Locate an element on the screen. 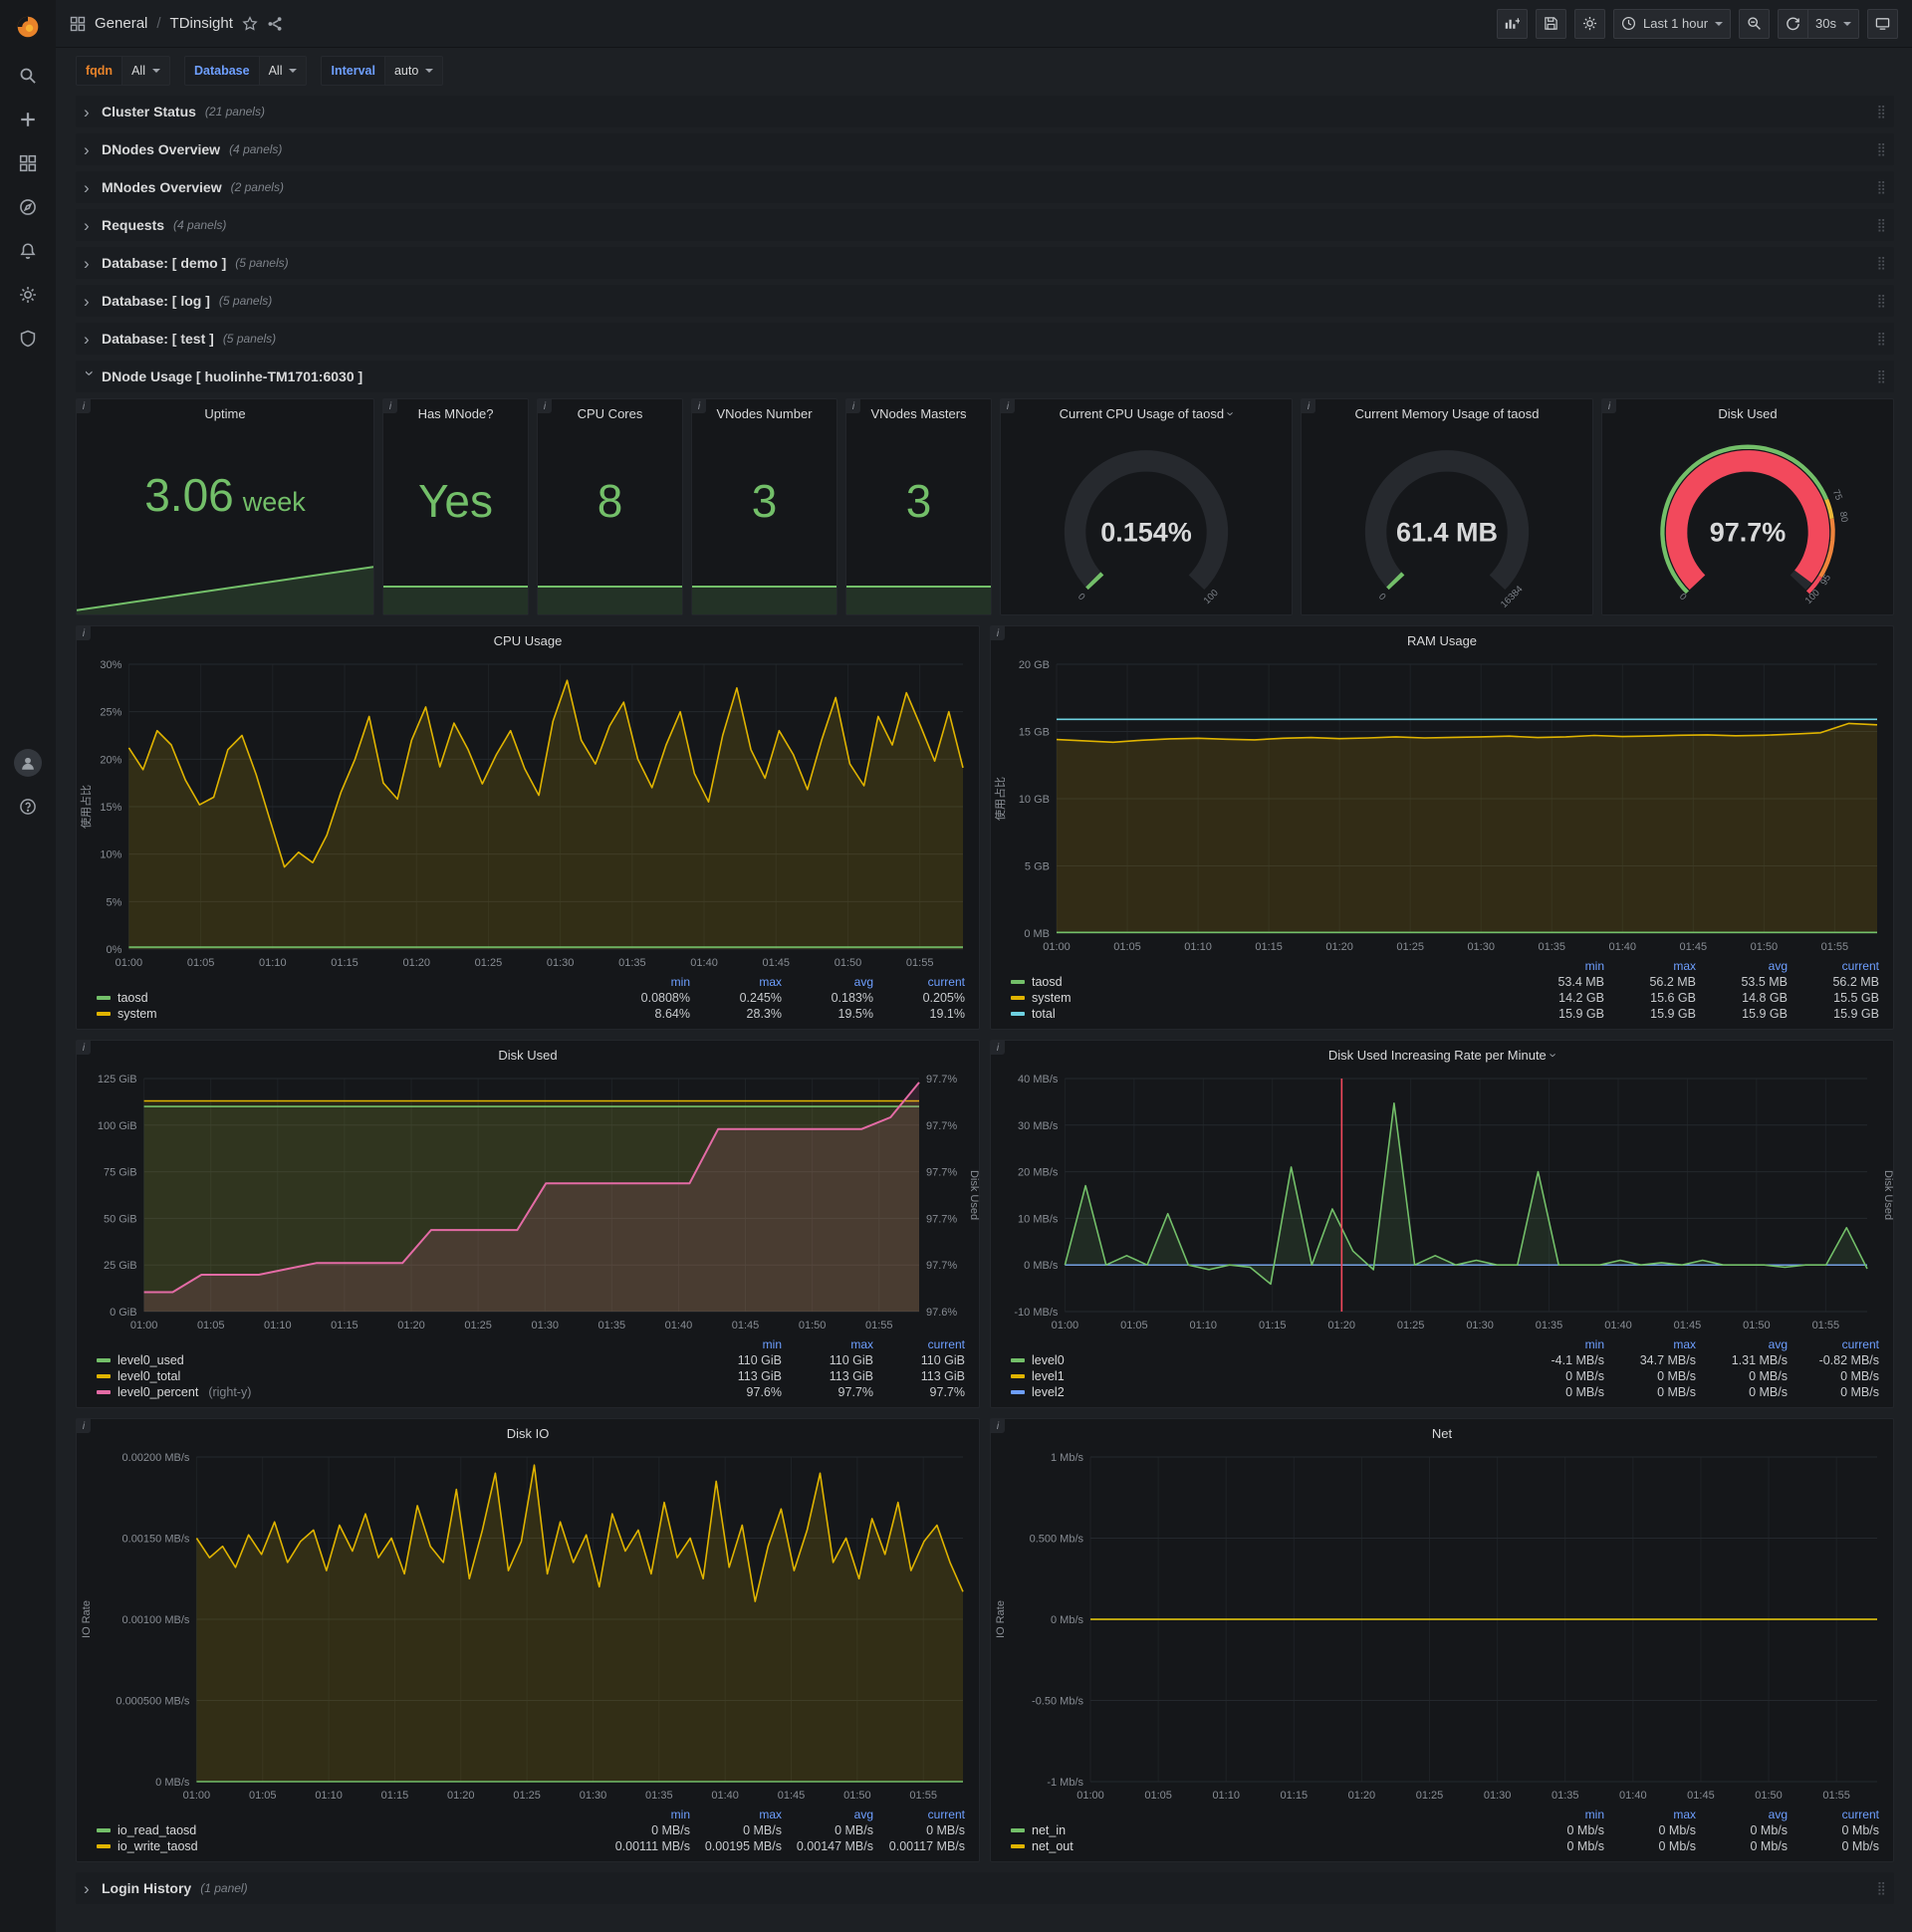 The width and height of the screenshot is (1912, 1932). cpu-usage-gauge: 0 100 0.154% is located at coordinates (1146, 520).